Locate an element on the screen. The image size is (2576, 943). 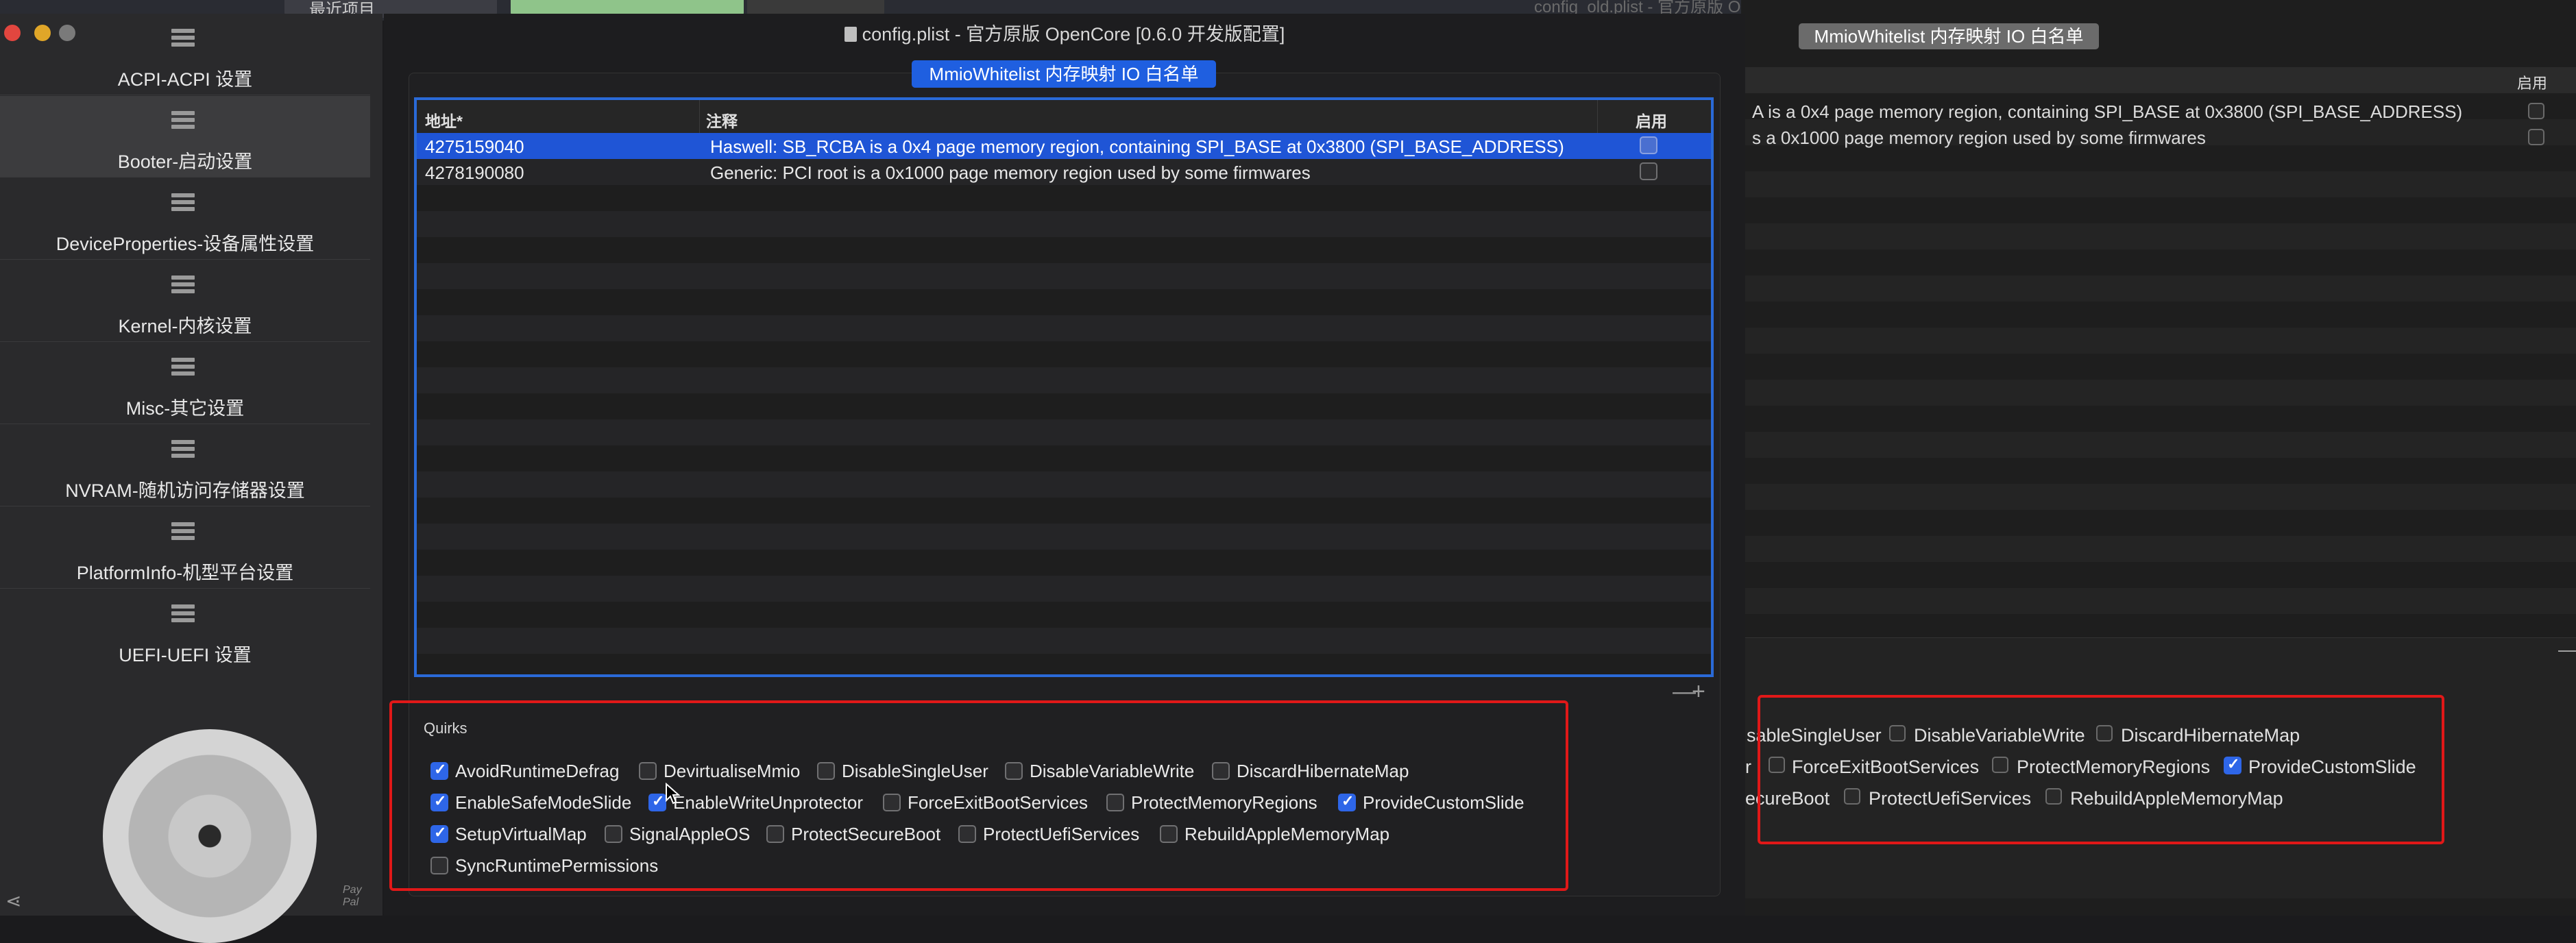
sidebar-item-nvram: NVRAM-随机访问存储器设置 is located at coordinates (185, 465).